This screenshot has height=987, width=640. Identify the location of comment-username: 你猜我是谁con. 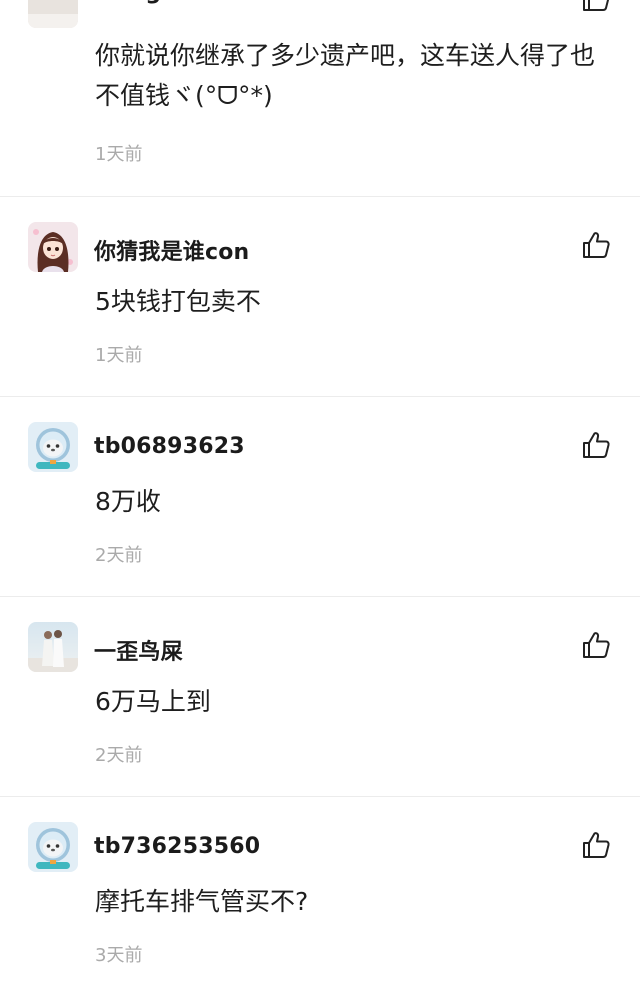
(171, 250).